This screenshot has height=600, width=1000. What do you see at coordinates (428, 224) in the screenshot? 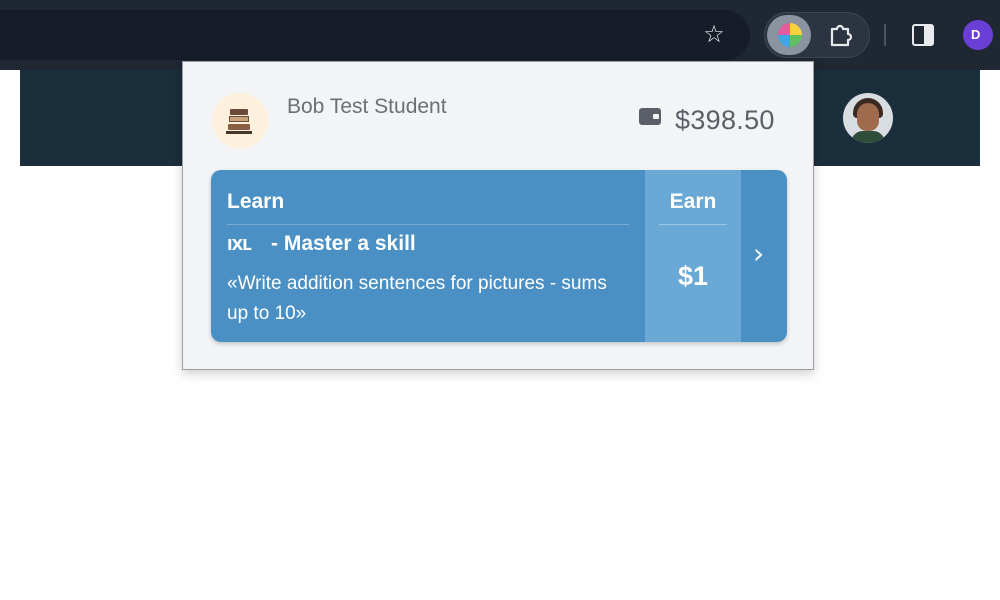
I see `learn-divider` at bounding box center [428, 224].